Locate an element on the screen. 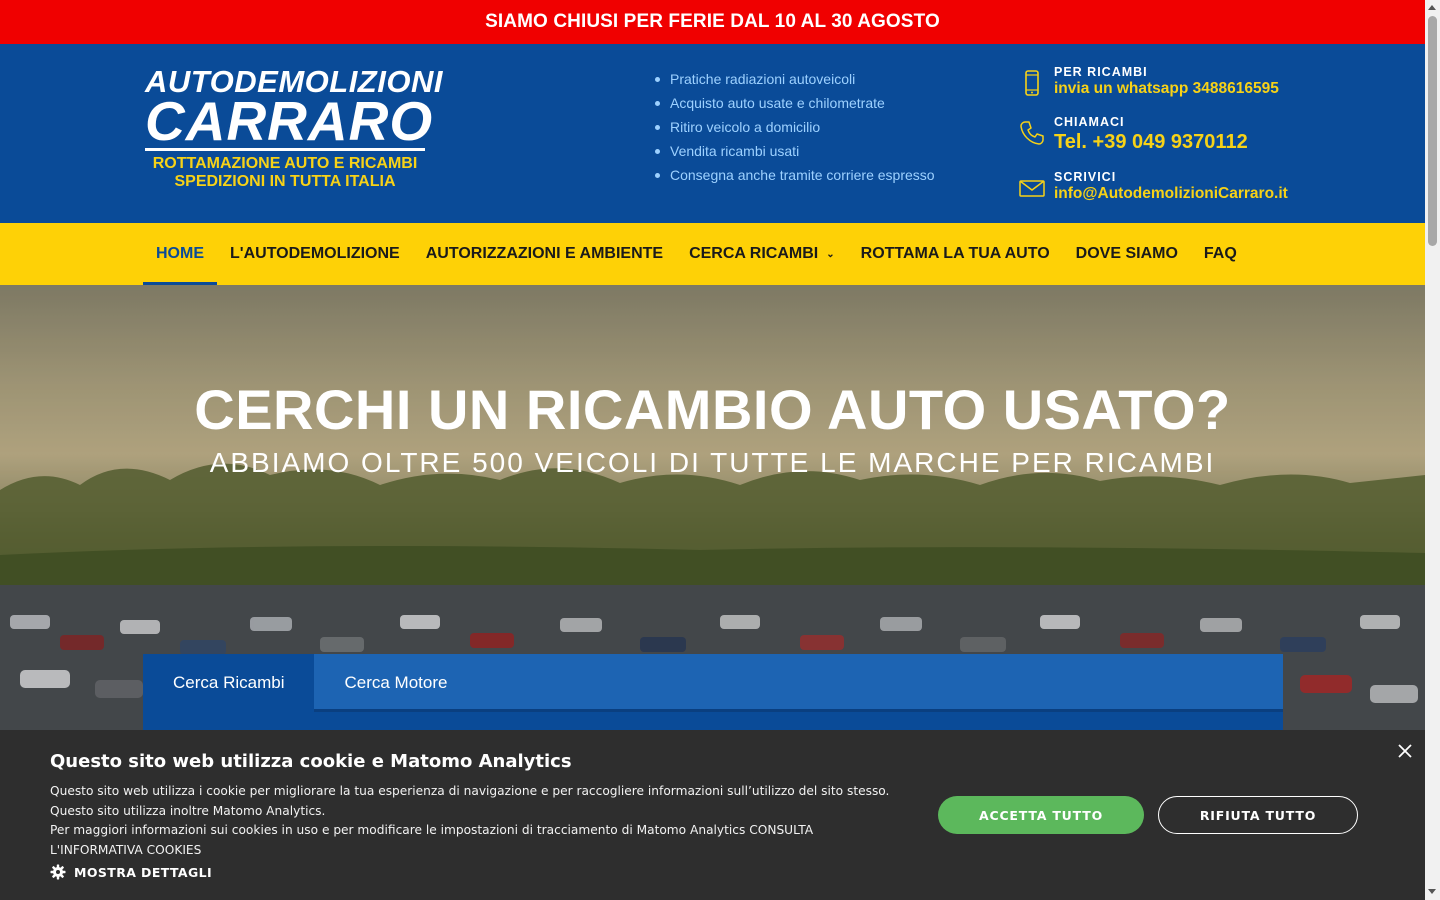 The width and height of the screenshot is (1440, 900). service-item: Ritiro veicolo a domicilio is located at coordinates (794, 127).